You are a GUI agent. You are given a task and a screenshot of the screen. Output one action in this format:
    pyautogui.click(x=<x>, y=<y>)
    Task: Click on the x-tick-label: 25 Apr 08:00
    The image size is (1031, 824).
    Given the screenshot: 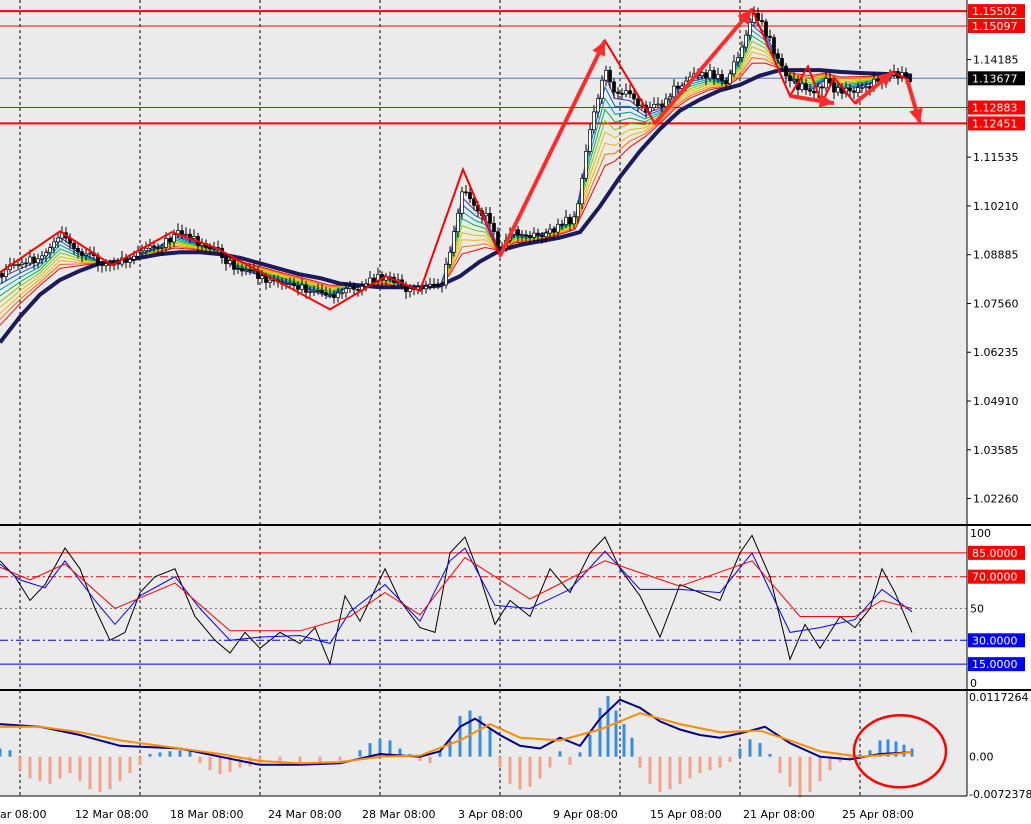 What is the action you would take?
    pyautogui.click(x=878, y=814)
    